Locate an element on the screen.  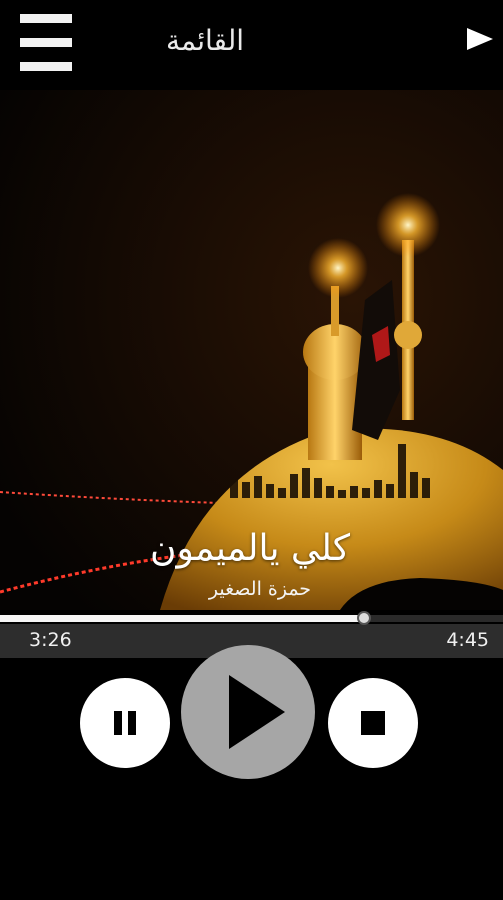
pause-button is located at coordinates (125, 723).